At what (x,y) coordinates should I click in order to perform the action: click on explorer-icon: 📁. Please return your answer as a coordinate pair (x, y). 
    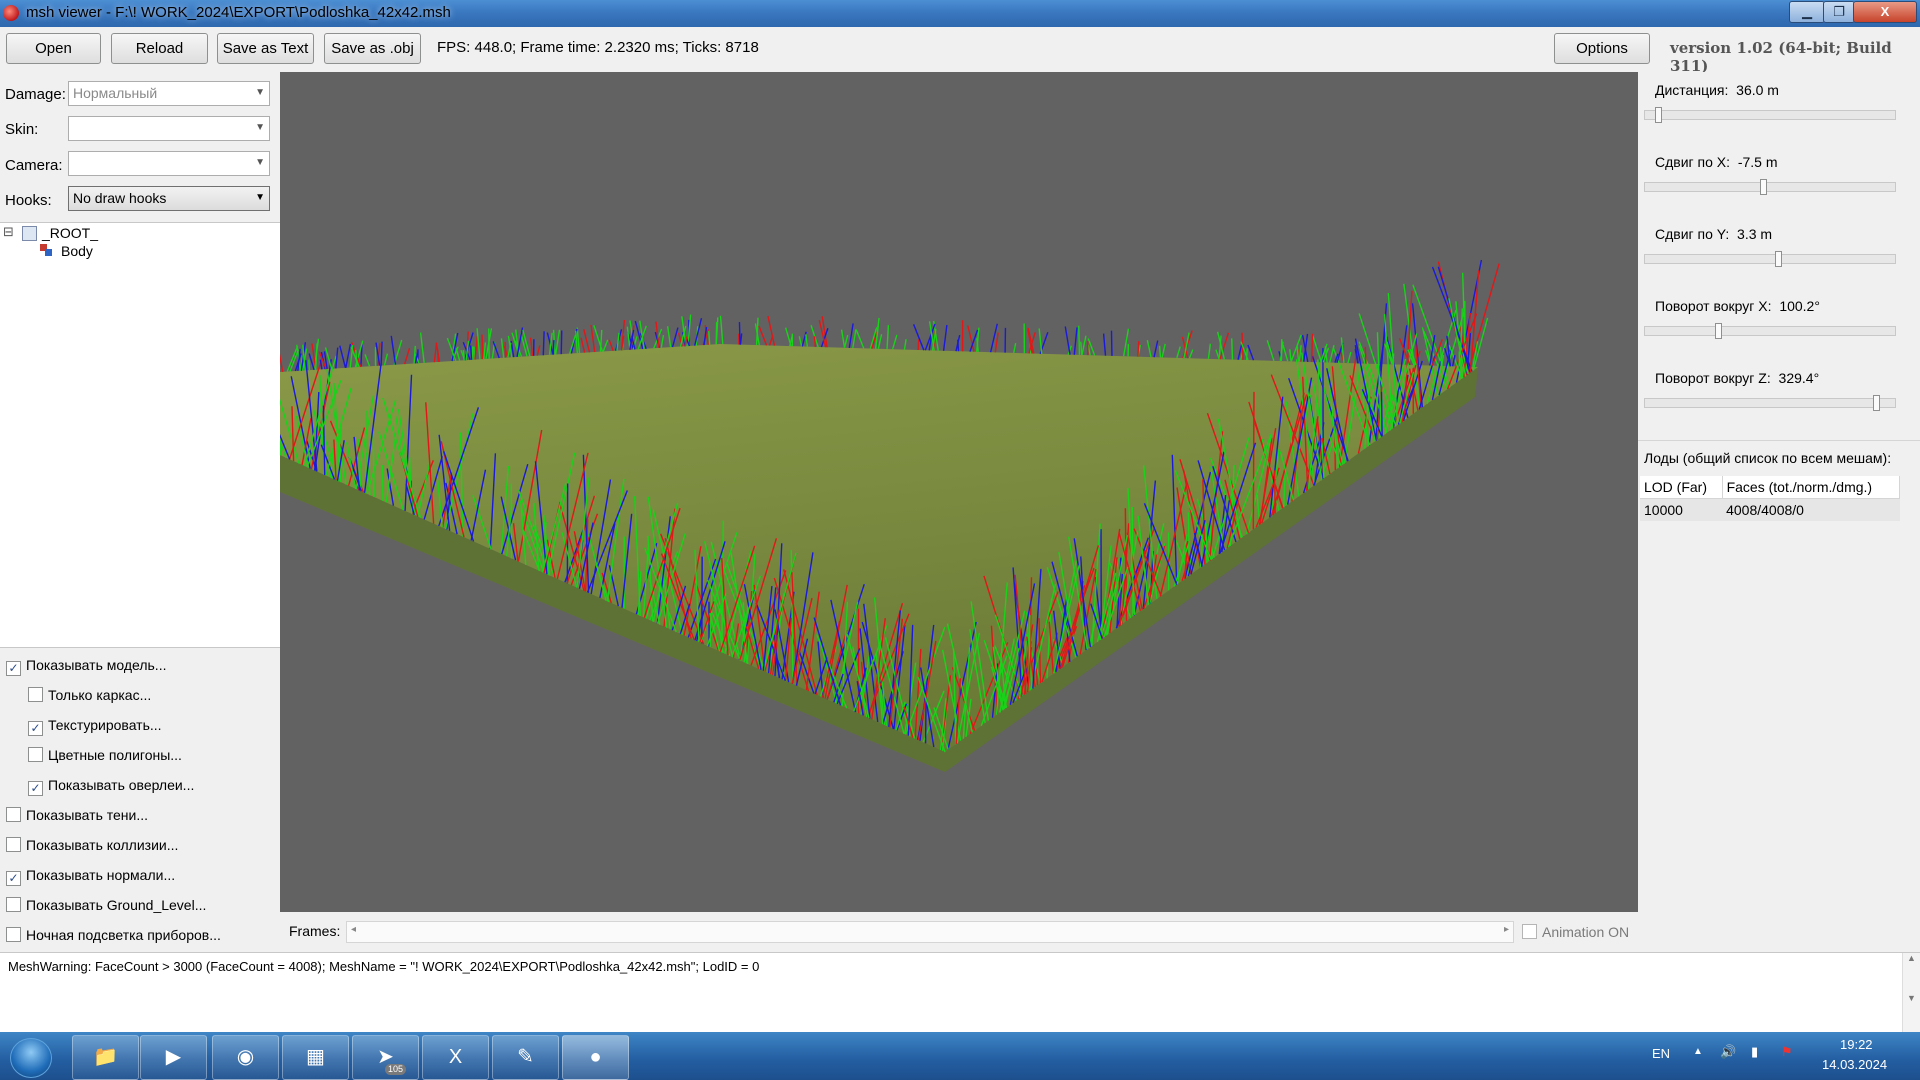
    Looking at the image, I should click on (105, 1057).